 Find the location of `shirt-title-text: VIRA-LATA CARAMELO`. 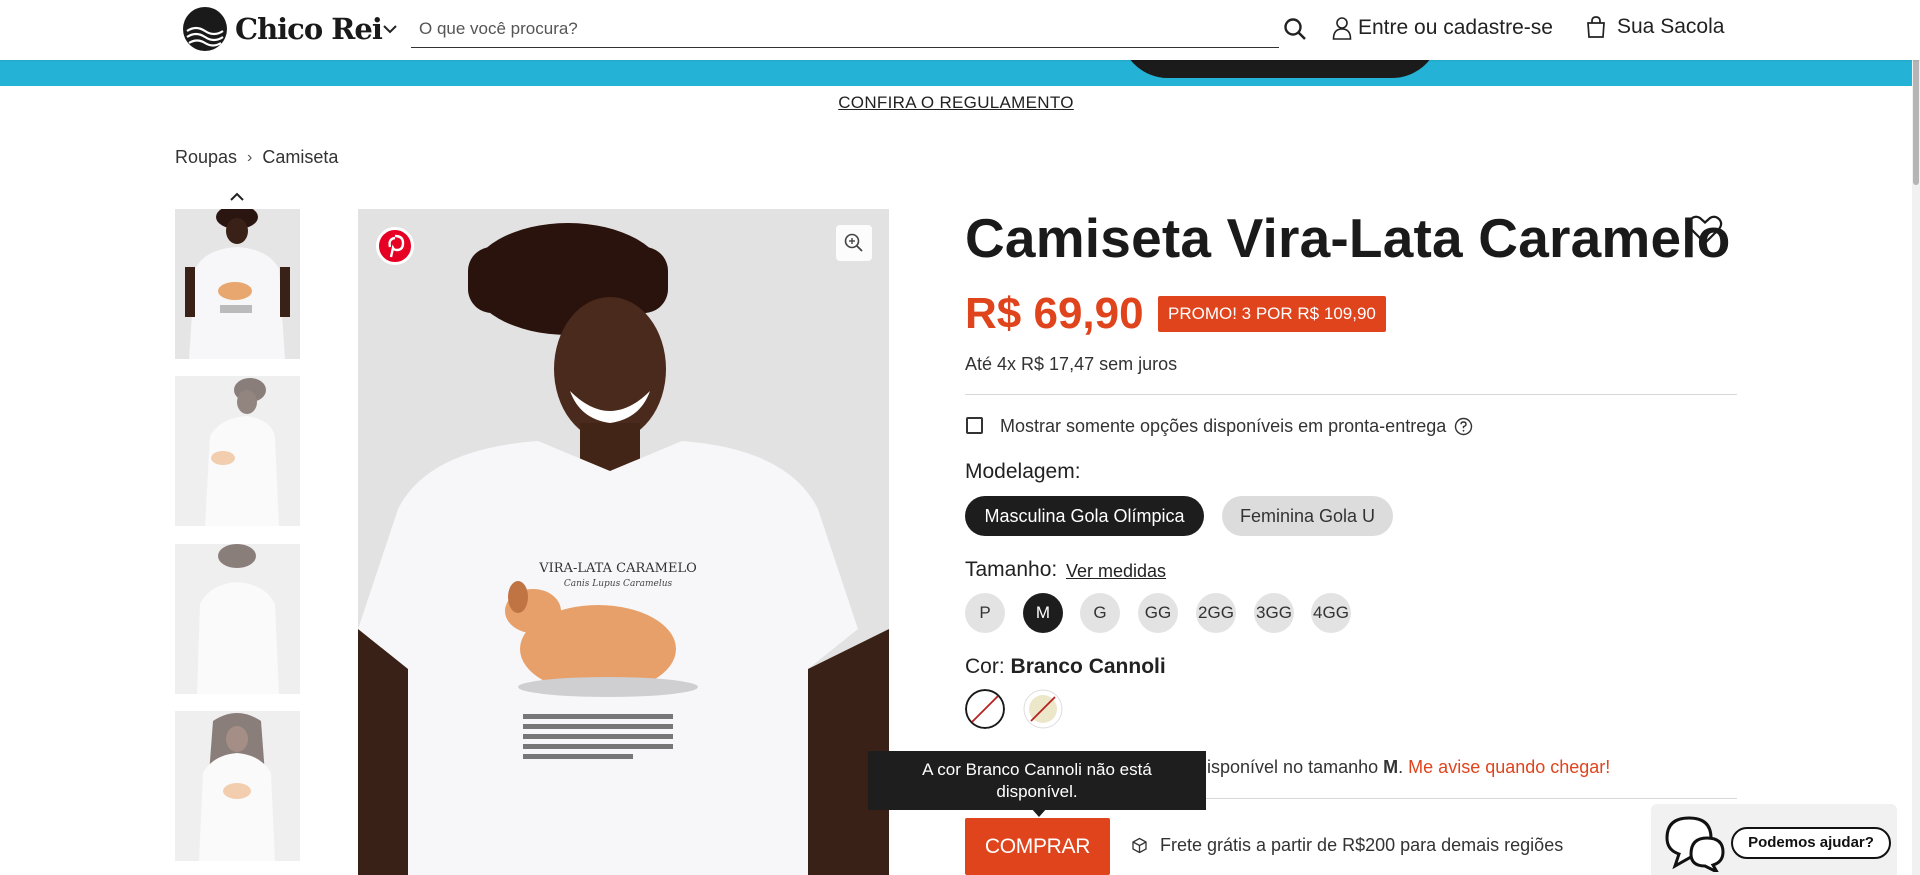

shirt-title-text: VIRA-LATA CARAMELO is located at coordinates (617, 568).